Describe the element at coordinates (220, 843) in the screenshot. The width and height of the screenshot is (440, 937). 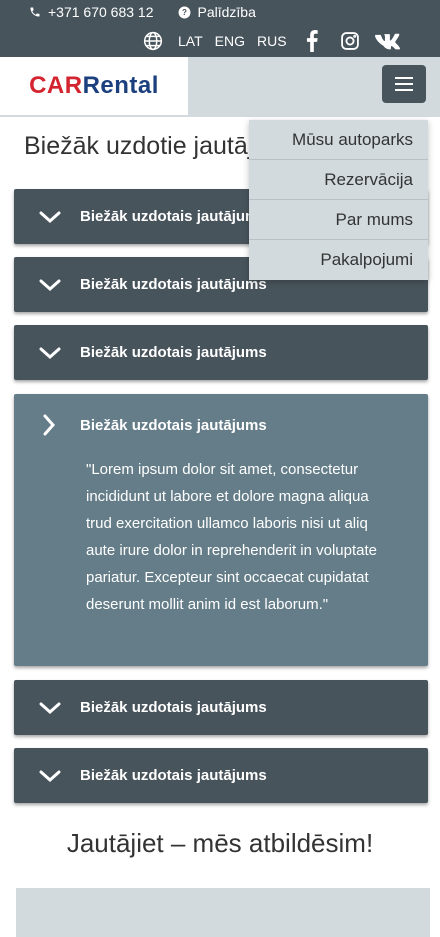
I see `ask-heading: Jautājiet – mēs atbildēsim!` at that location.